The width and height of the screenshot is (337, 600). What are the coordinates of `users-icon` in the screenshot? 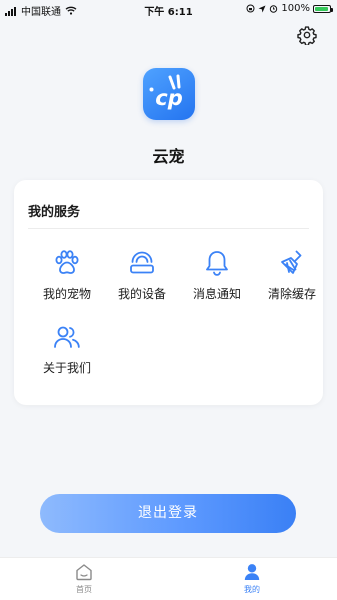 It's located at (67, 337).